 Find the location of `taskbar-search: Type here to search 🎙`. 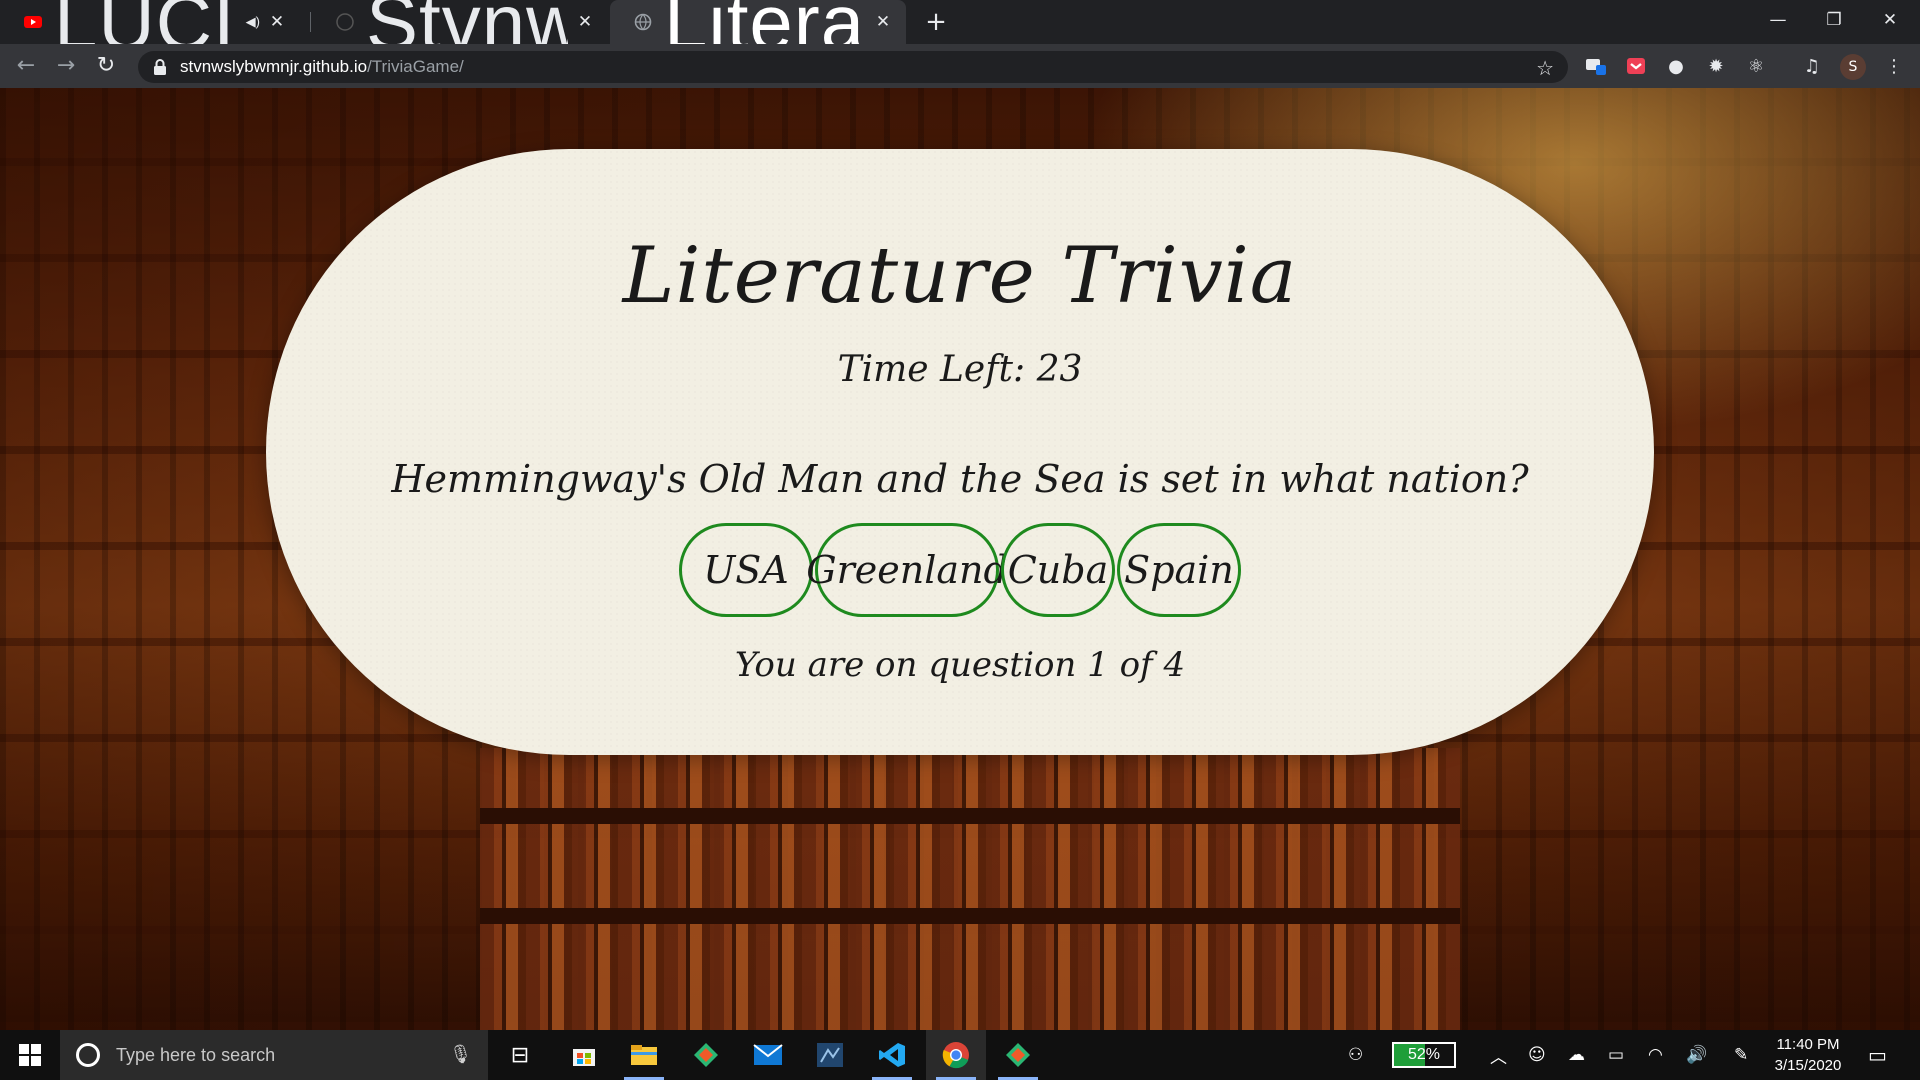

taskbar-search: Type here to search 🎙 is located at coordinates (274, 1055).